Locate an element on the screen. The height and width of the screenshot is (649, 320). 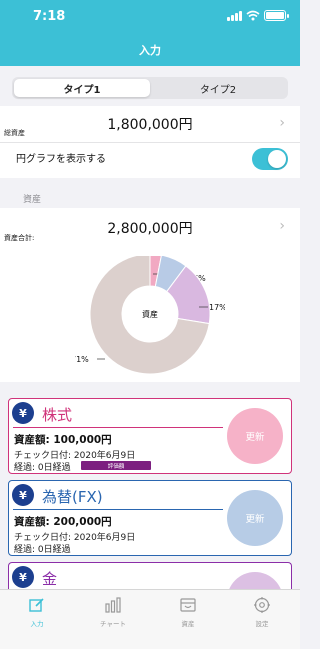
type-segmented-control: タイプ1 タイプ2 is located at coordinates (150, 88).